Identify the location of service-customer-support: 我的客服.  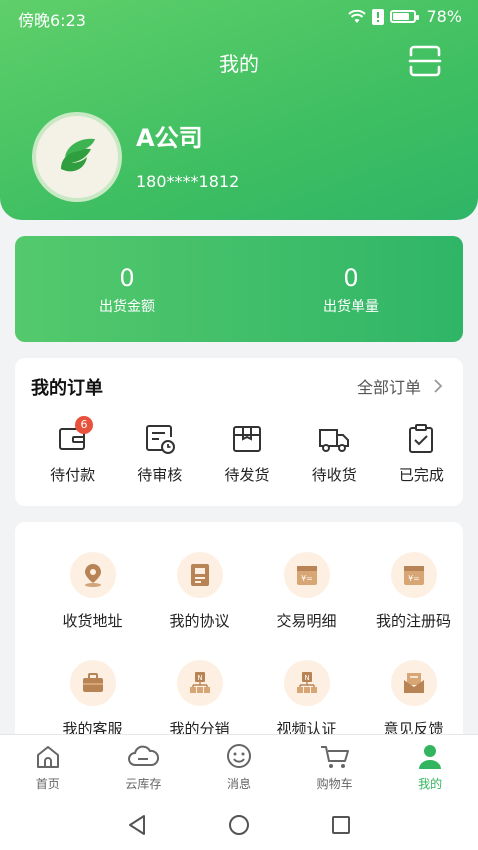
(92, 699).